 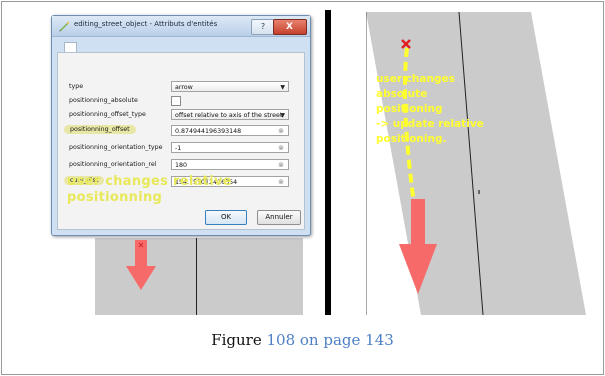 What do you see at coordinates (411, 139) in the screenshot?
I see `annotation-line: positioning.` at bounding box center [411, 139].